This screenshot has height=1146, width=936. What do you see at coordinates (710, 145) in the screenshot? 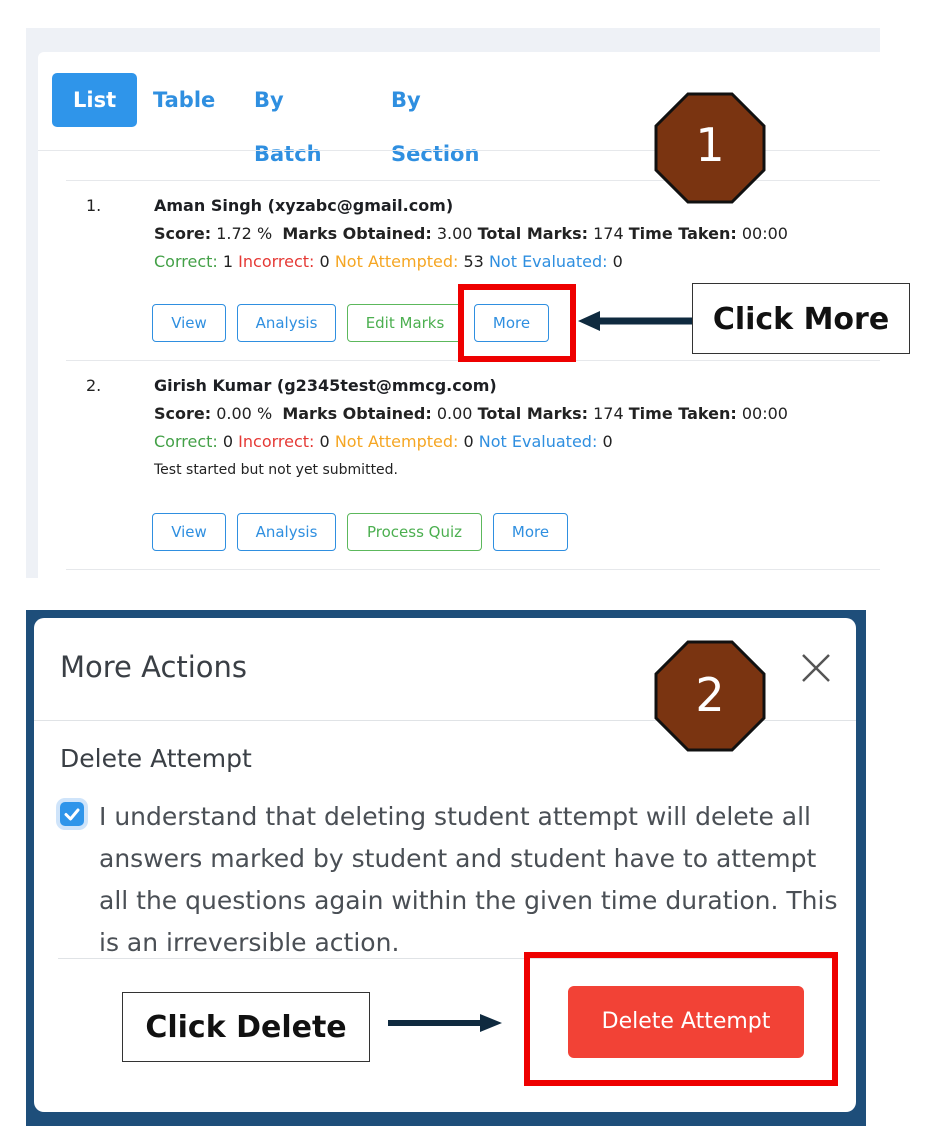
I see `step-1-number: 1` at bounding box center [710, 145].